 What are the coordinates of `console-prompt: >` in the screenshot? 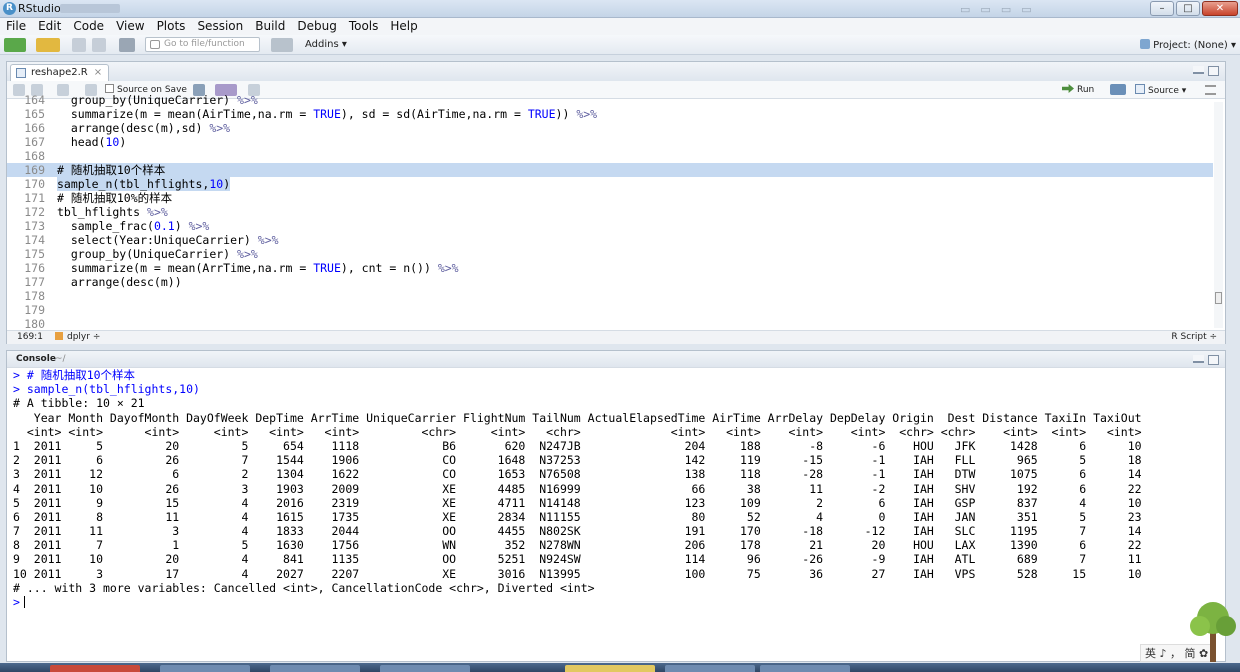 It's located at (16, 602).